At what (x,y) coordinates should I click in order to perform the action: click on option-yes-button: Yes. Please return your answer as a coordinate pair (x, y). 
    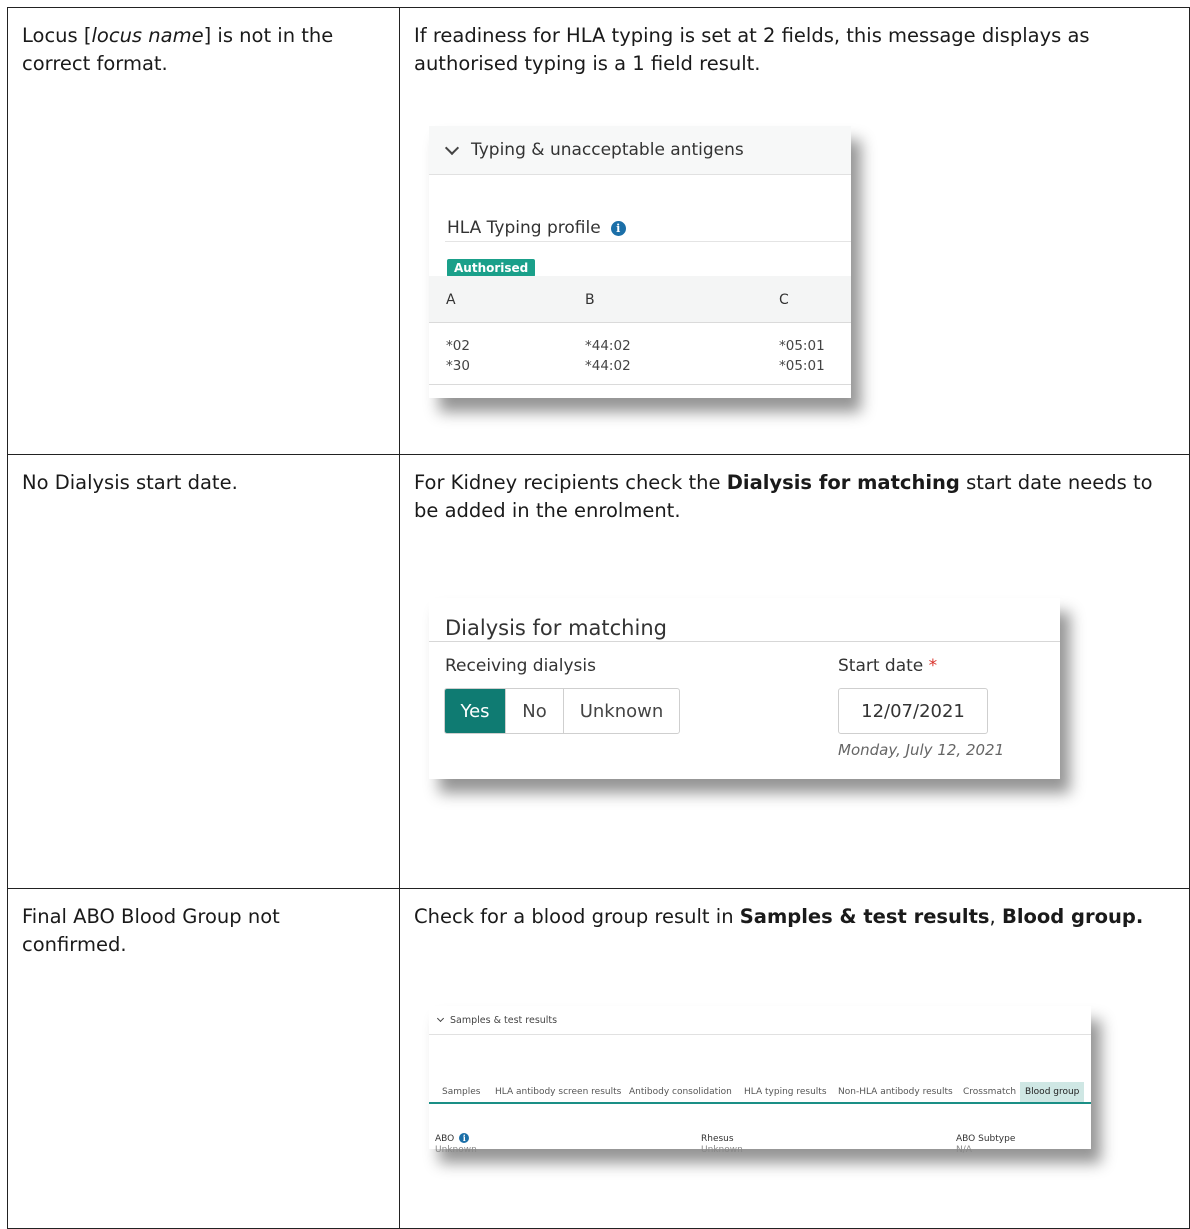
    Looking at the image, I should click on (475, 711).